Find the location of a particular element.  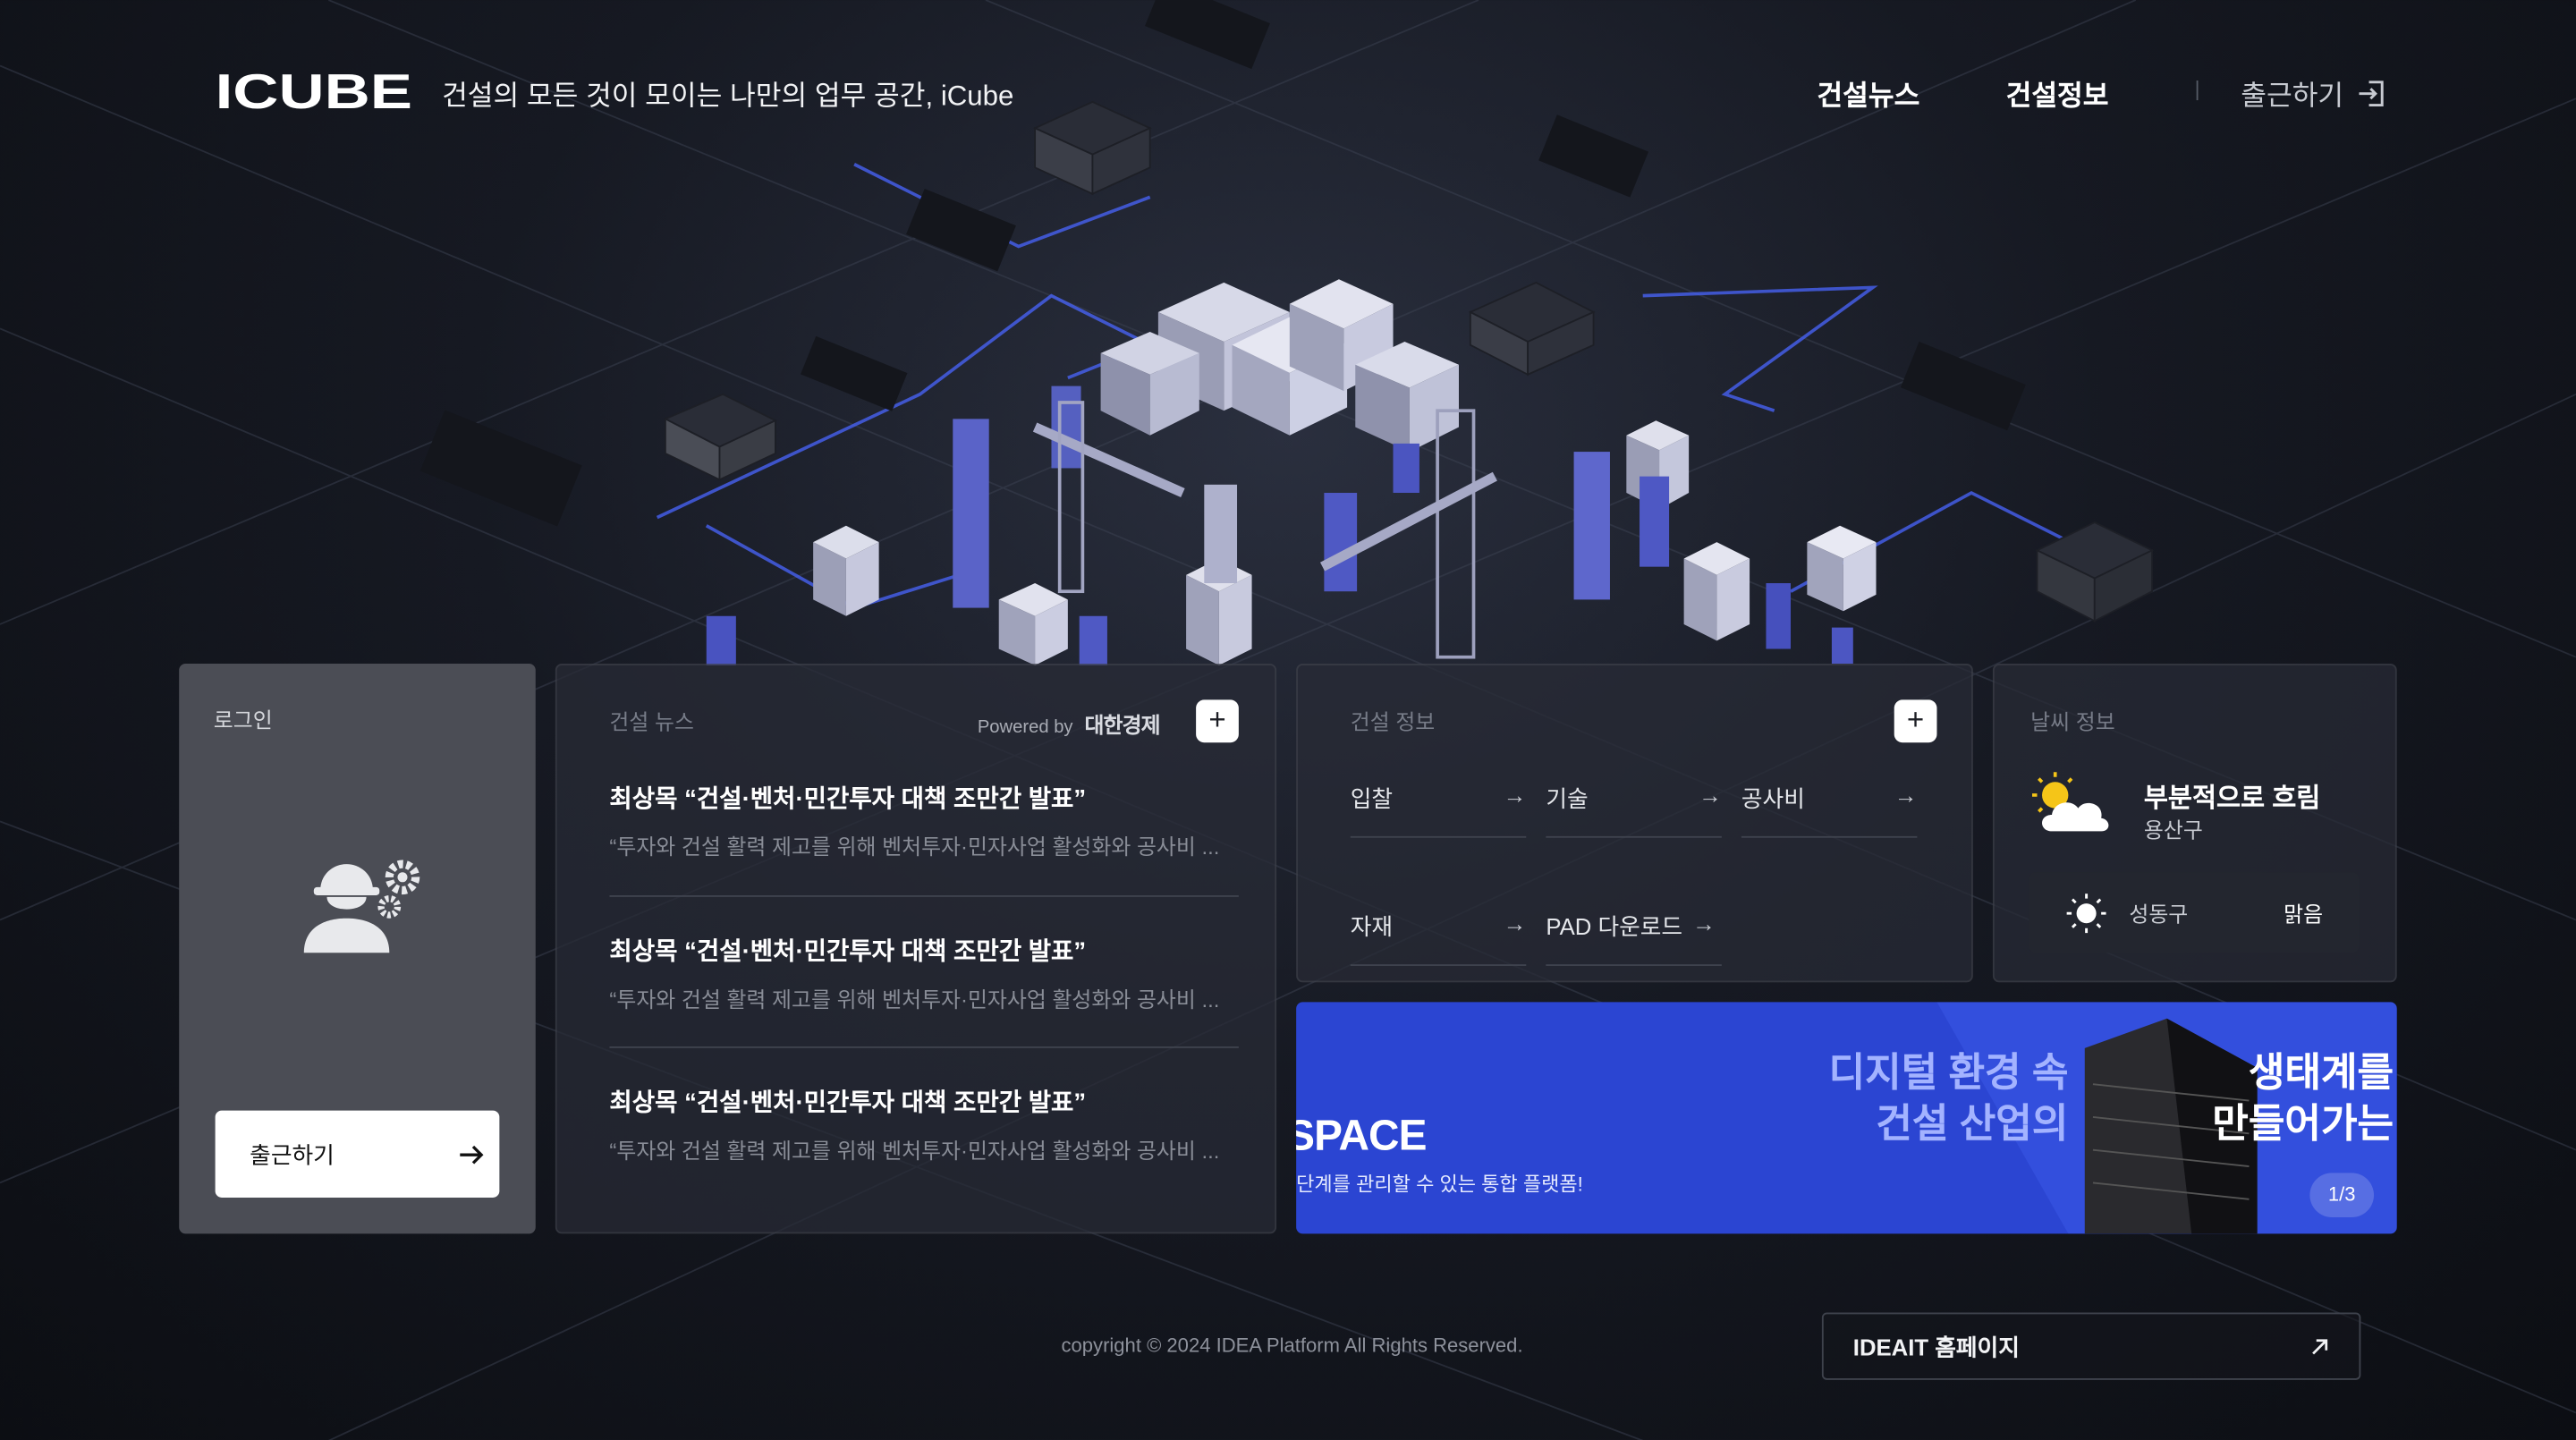

tagline: 건설의 모든 것이 모이는 나만의 업무 공간, iCube is located at coordinates (728, 96).